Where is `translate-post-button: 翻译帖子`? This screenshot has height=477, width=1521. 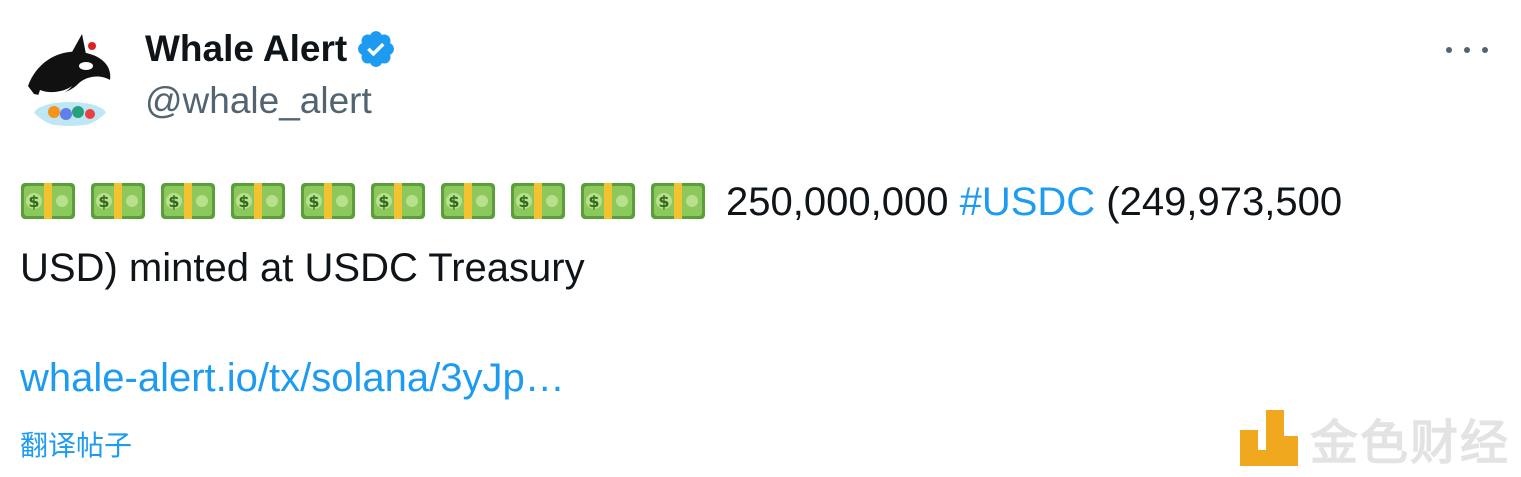 translate-post-button: 翻译帖子 is located at coordinates (76, 444).